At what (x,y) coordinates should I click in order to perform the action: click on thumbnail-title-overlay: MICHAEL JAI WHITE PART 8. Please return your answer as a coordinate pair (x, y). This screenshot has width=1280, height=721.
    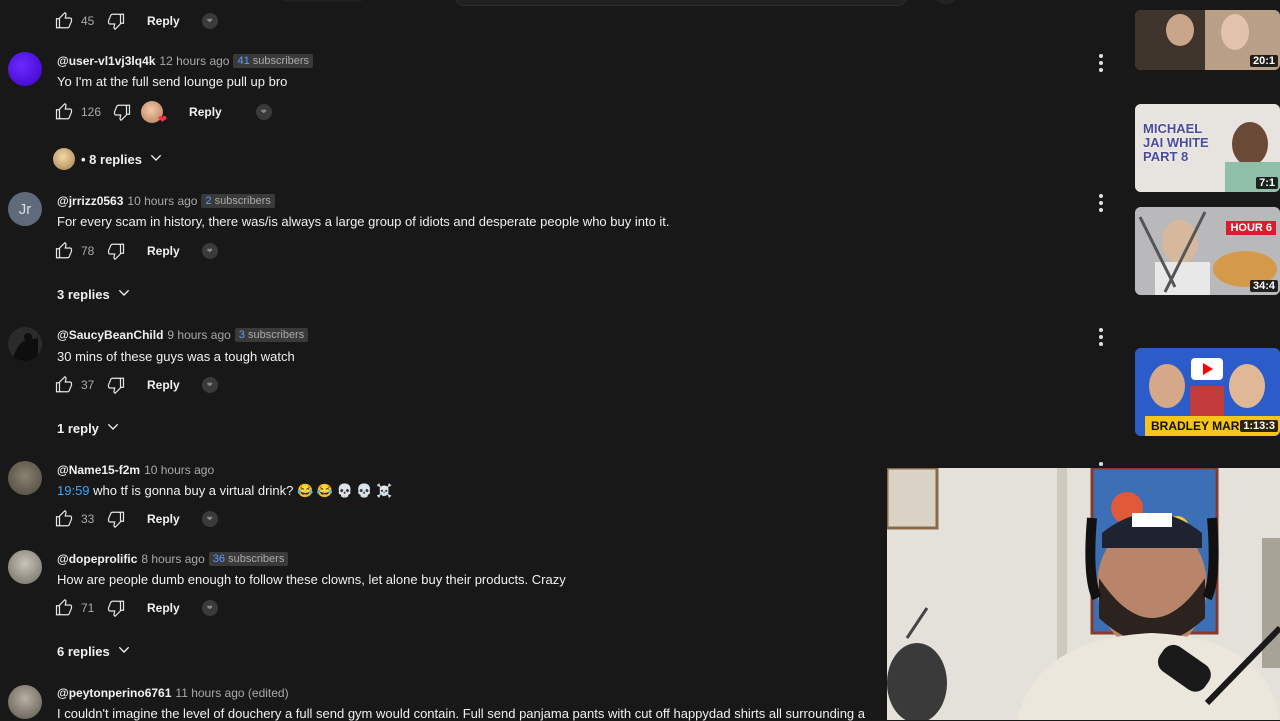
    Looking at the image, I should click on (1176, 142).